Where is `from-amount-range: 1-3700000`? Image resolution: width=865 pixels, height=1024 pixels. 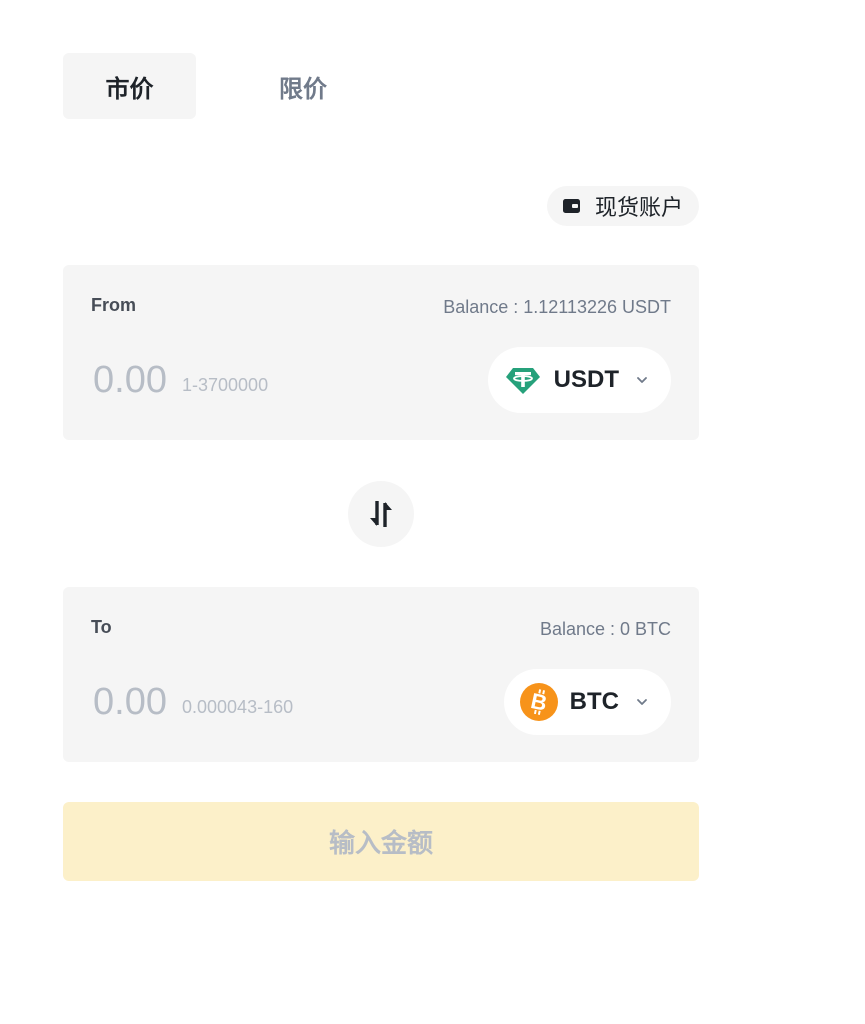 from-amount-range: 1-3700000 is located at coordinates (225, 385).